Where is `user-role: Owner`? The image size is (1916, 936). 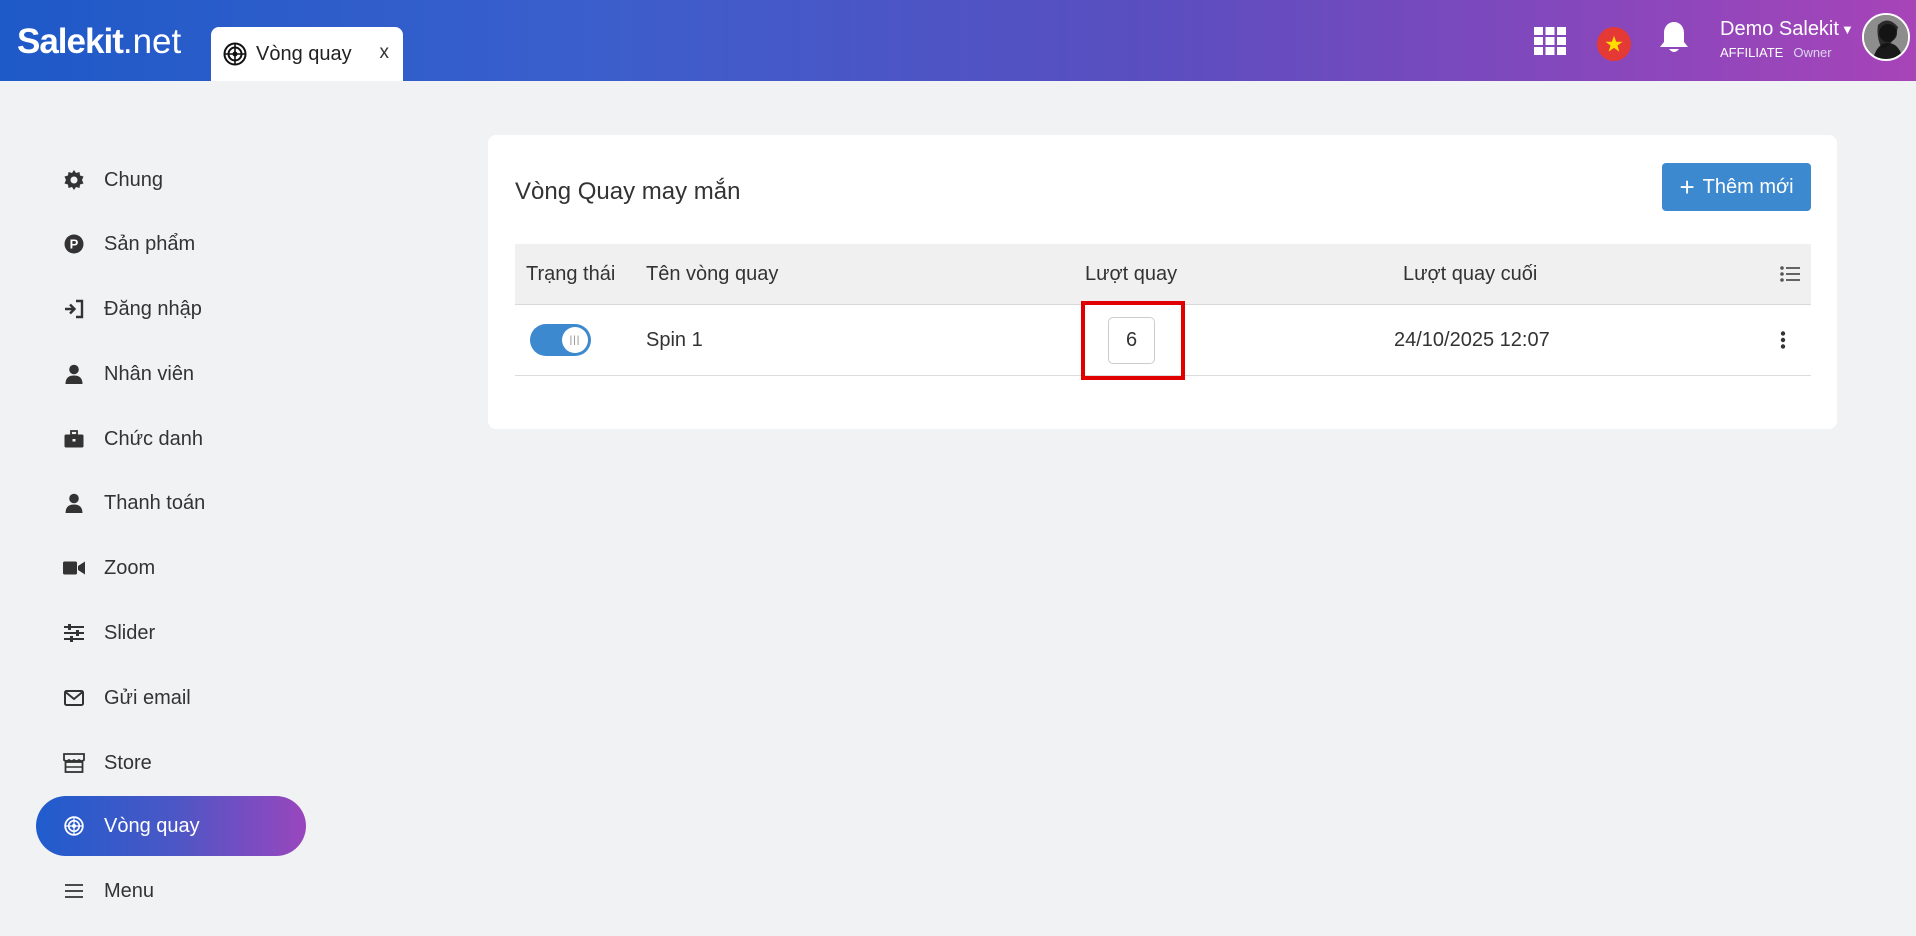 user-role: Owner is located at coordinates (1812, 52).